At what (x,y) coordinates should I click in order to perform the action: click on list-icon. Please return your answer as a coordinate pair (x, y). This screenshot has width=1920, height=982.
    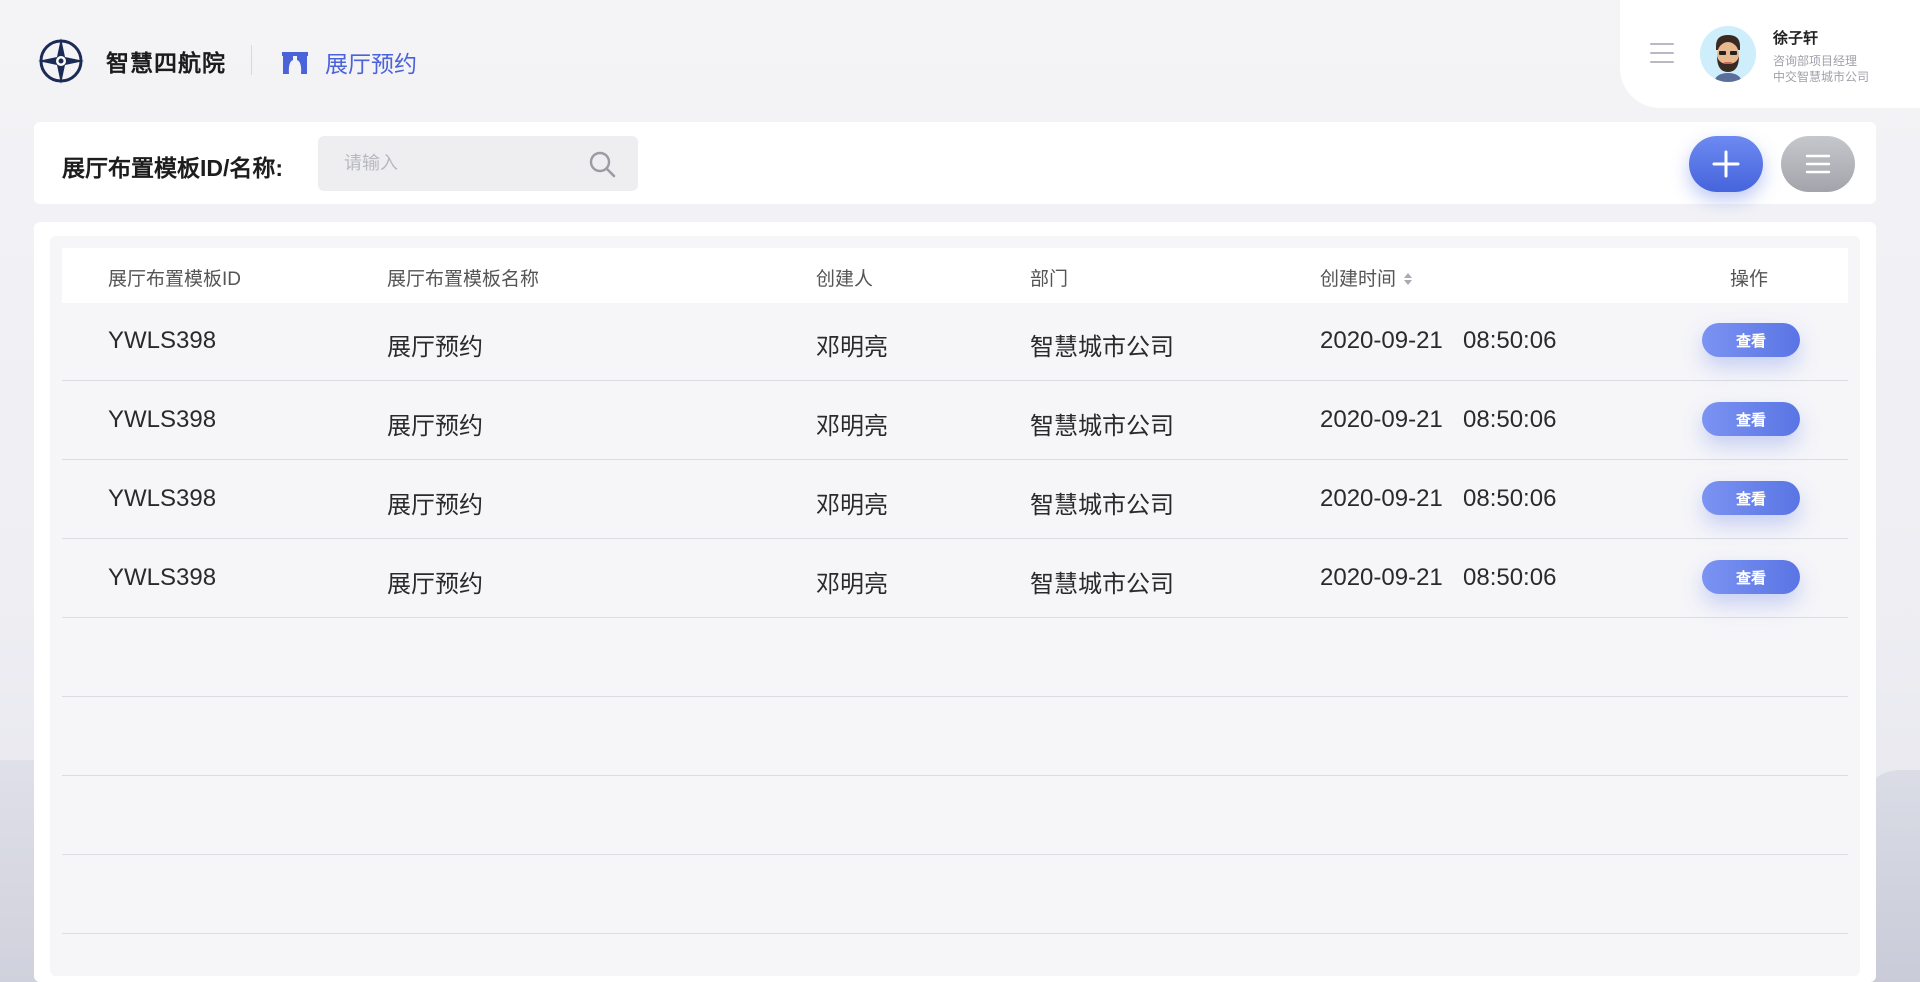
    Looking at the image, I should click on (1818, 164).